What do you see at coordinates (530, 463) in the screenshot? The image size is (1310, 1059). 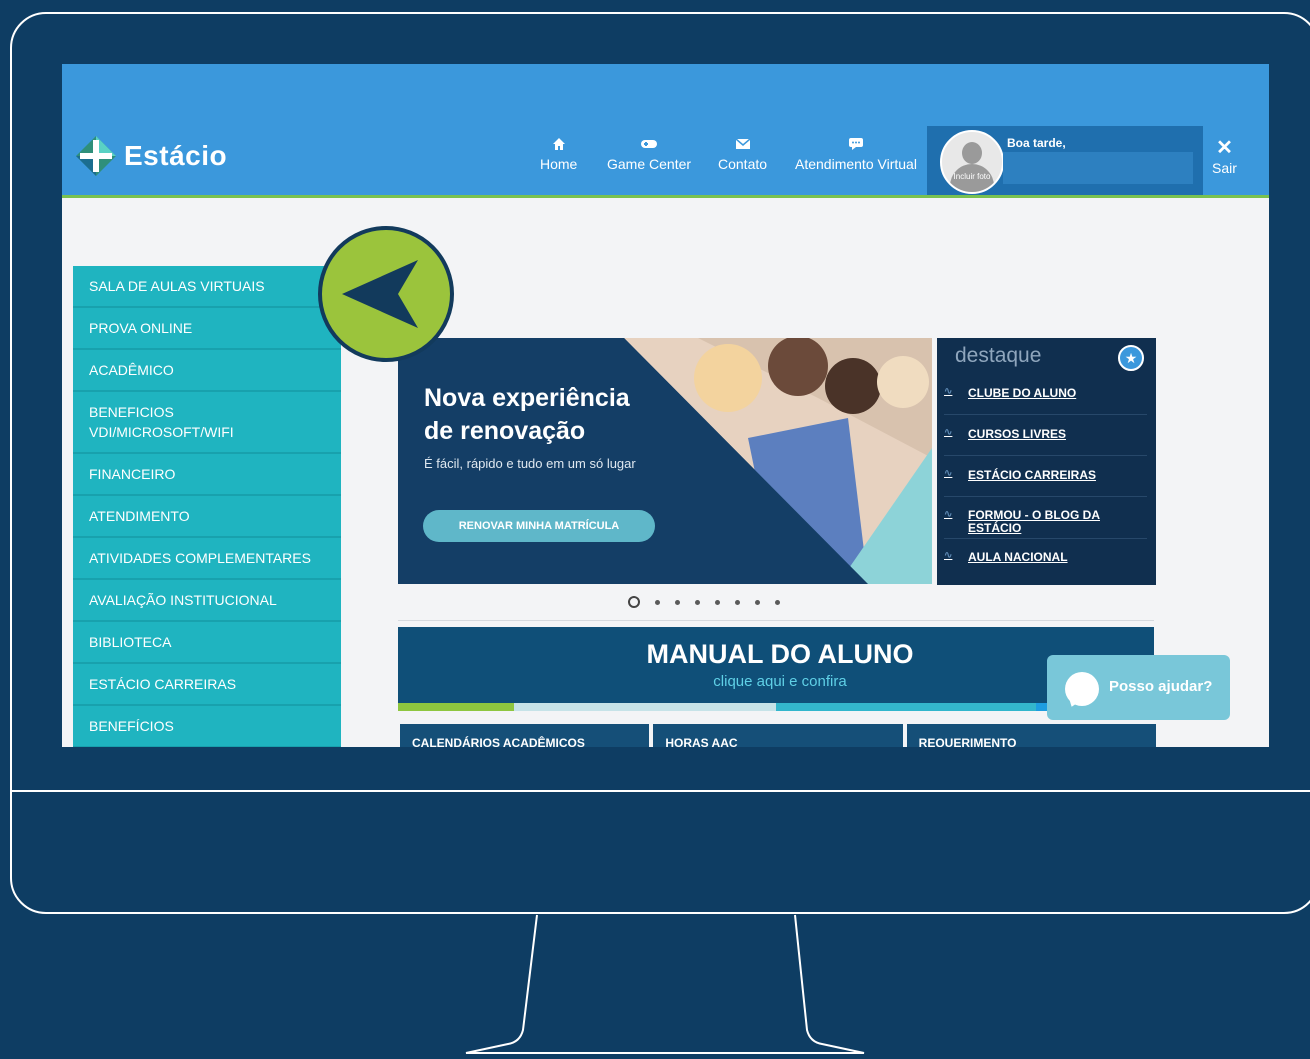 I see `banner-subtitle: É fácil, rápido e tudo em um só lugar` at bounding box center [530, 463].